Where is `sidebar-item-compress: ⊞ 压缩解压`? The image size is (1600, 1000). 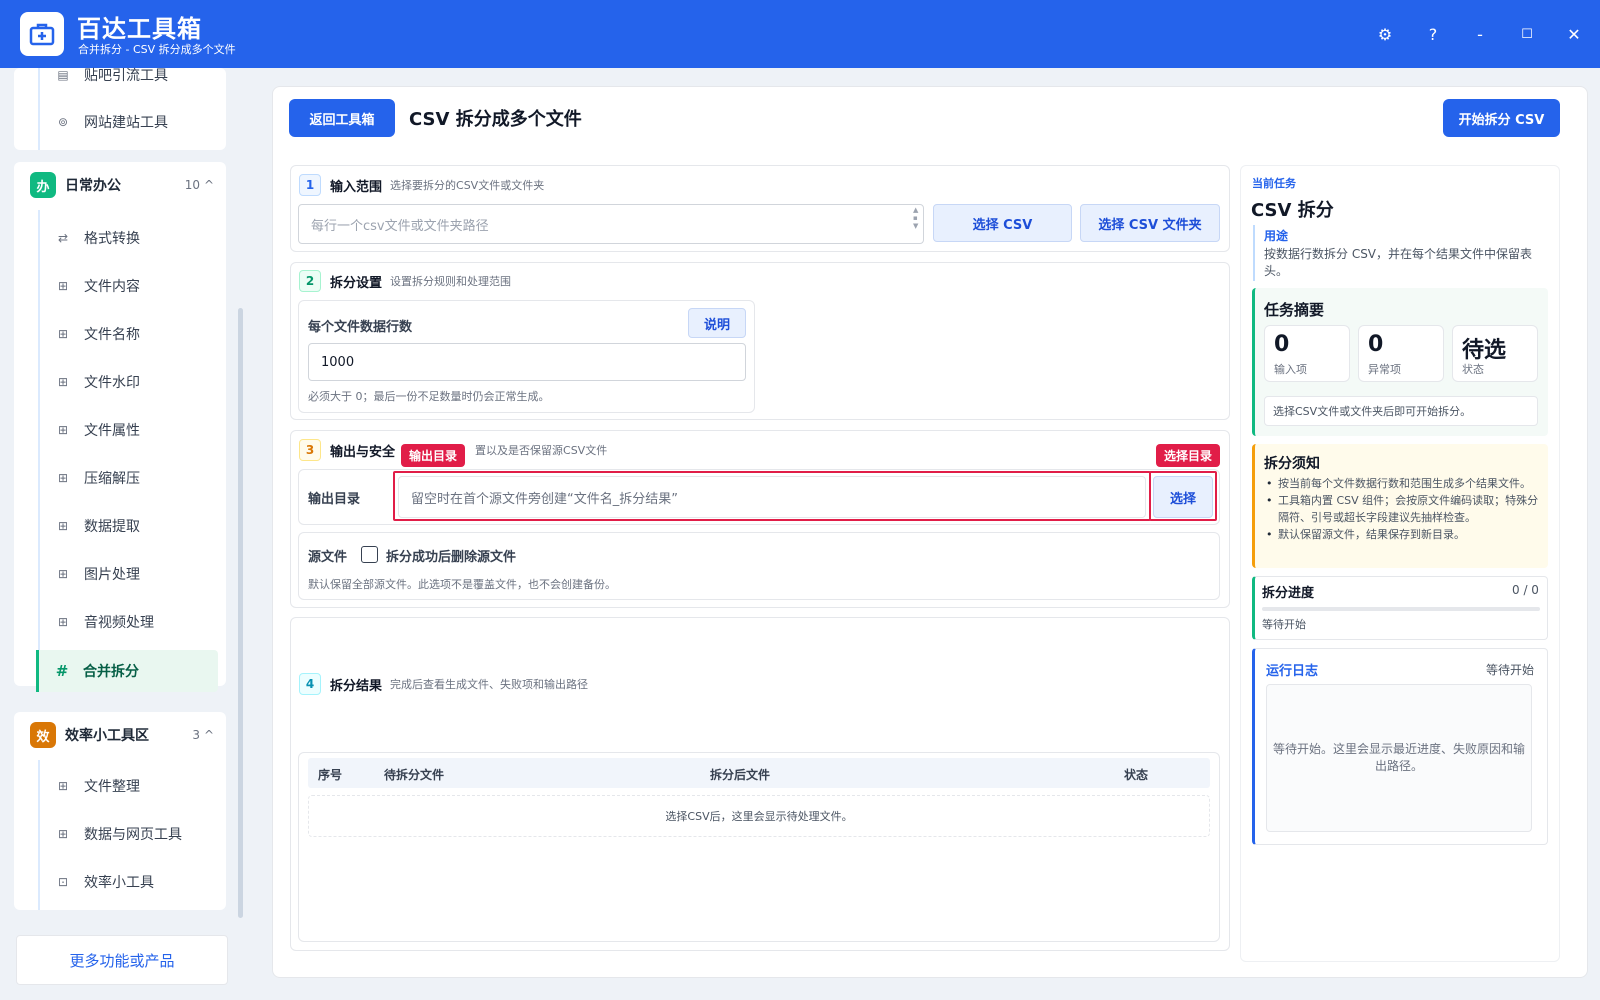 sidebar-item-compress: ⊞ 压缩解压 is located at coordinates (130, 478).